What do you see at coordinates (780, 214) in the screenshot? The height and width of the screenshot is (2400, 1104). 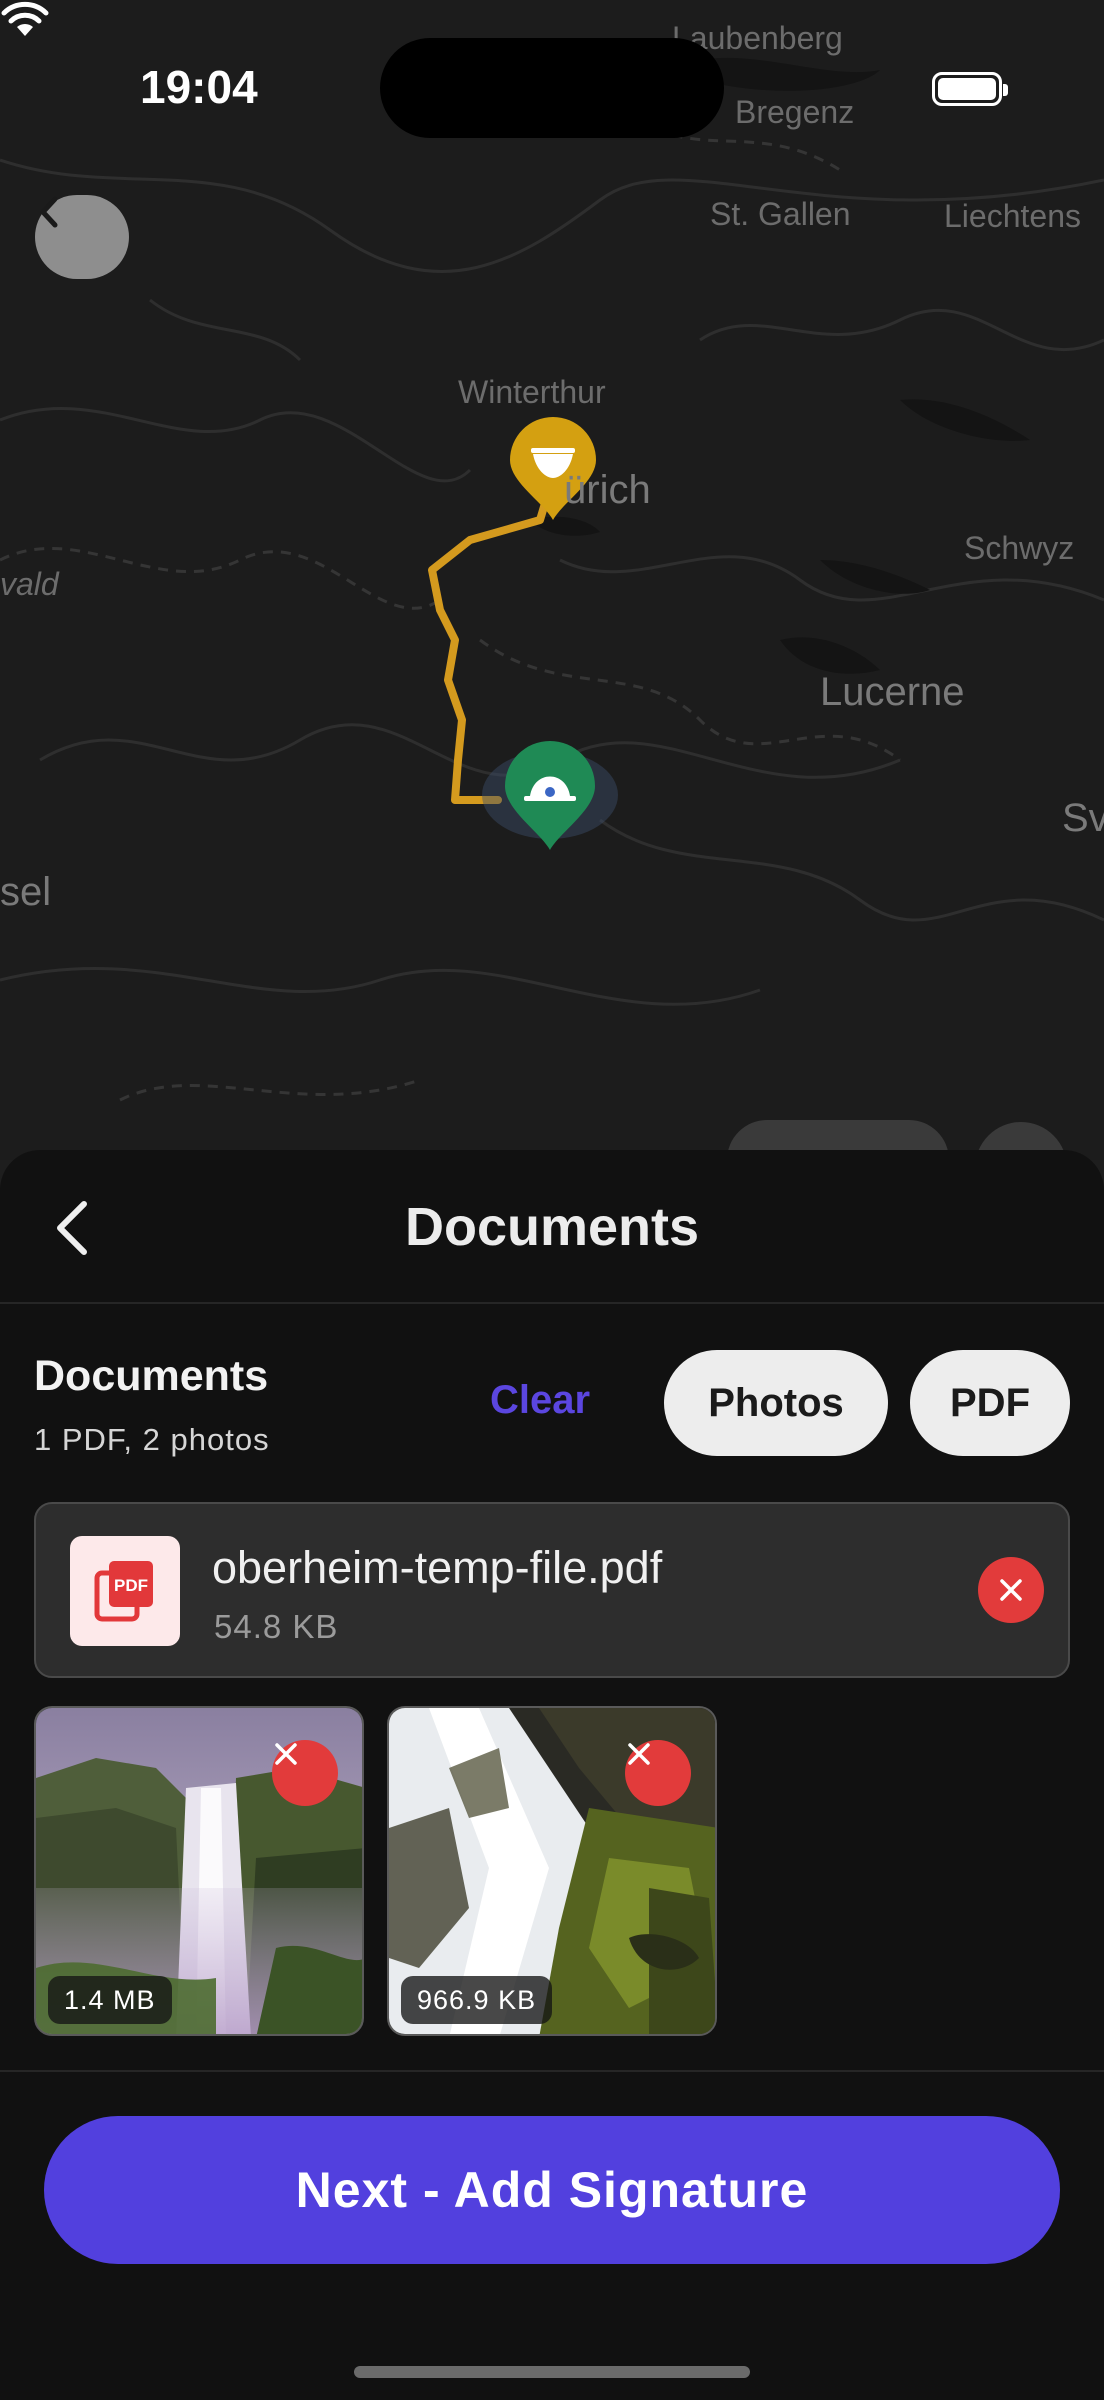 I see `map-label-st-gallen: St. Gallen` at bounding box center [780, 214].